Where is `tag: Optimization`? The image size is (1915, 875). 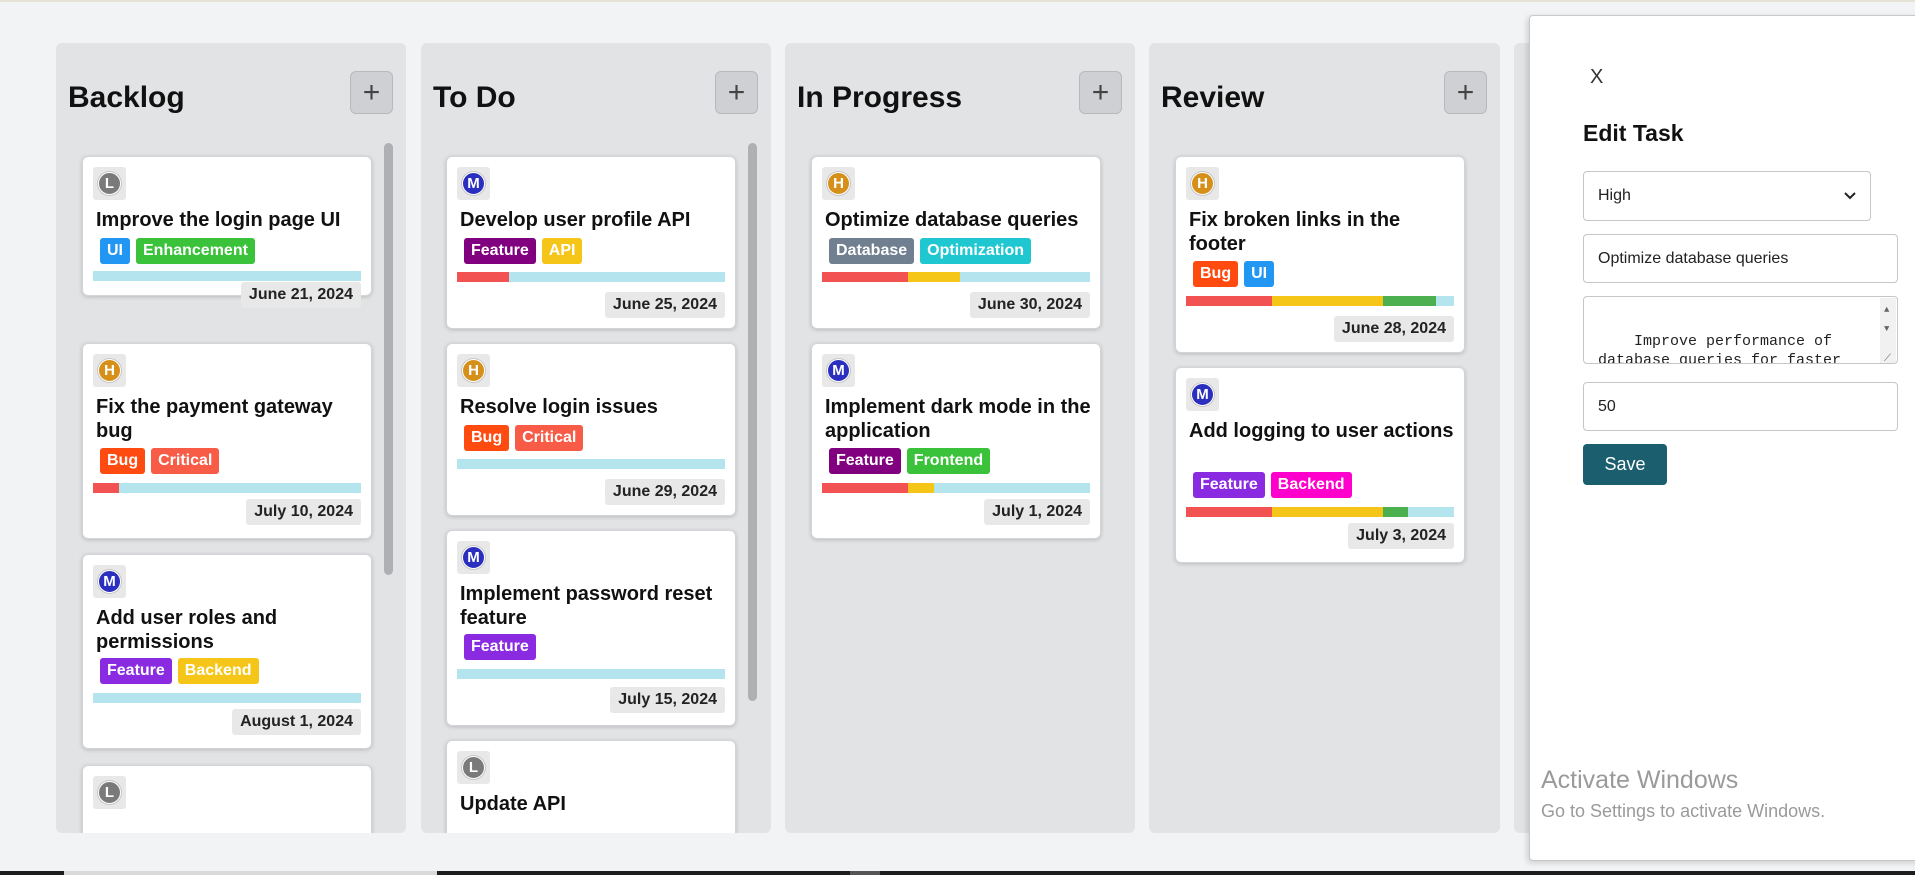
tag: Optimization is located at coordinates (976, 251).